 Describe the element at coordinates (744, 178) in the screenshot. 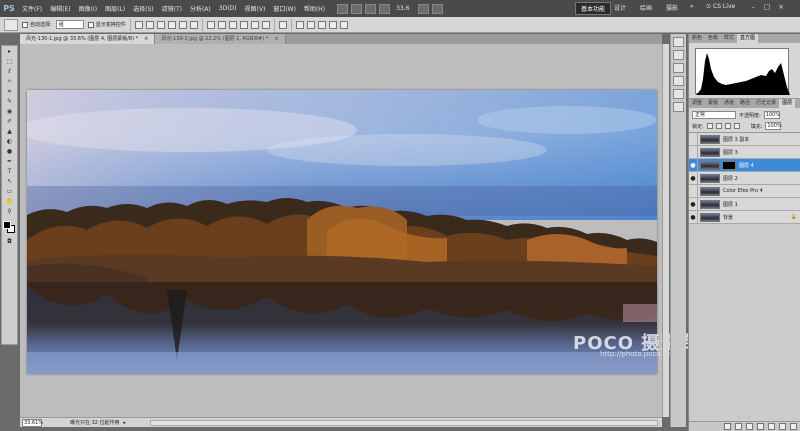

I see `layer-row: ● 图层 2` at that location.